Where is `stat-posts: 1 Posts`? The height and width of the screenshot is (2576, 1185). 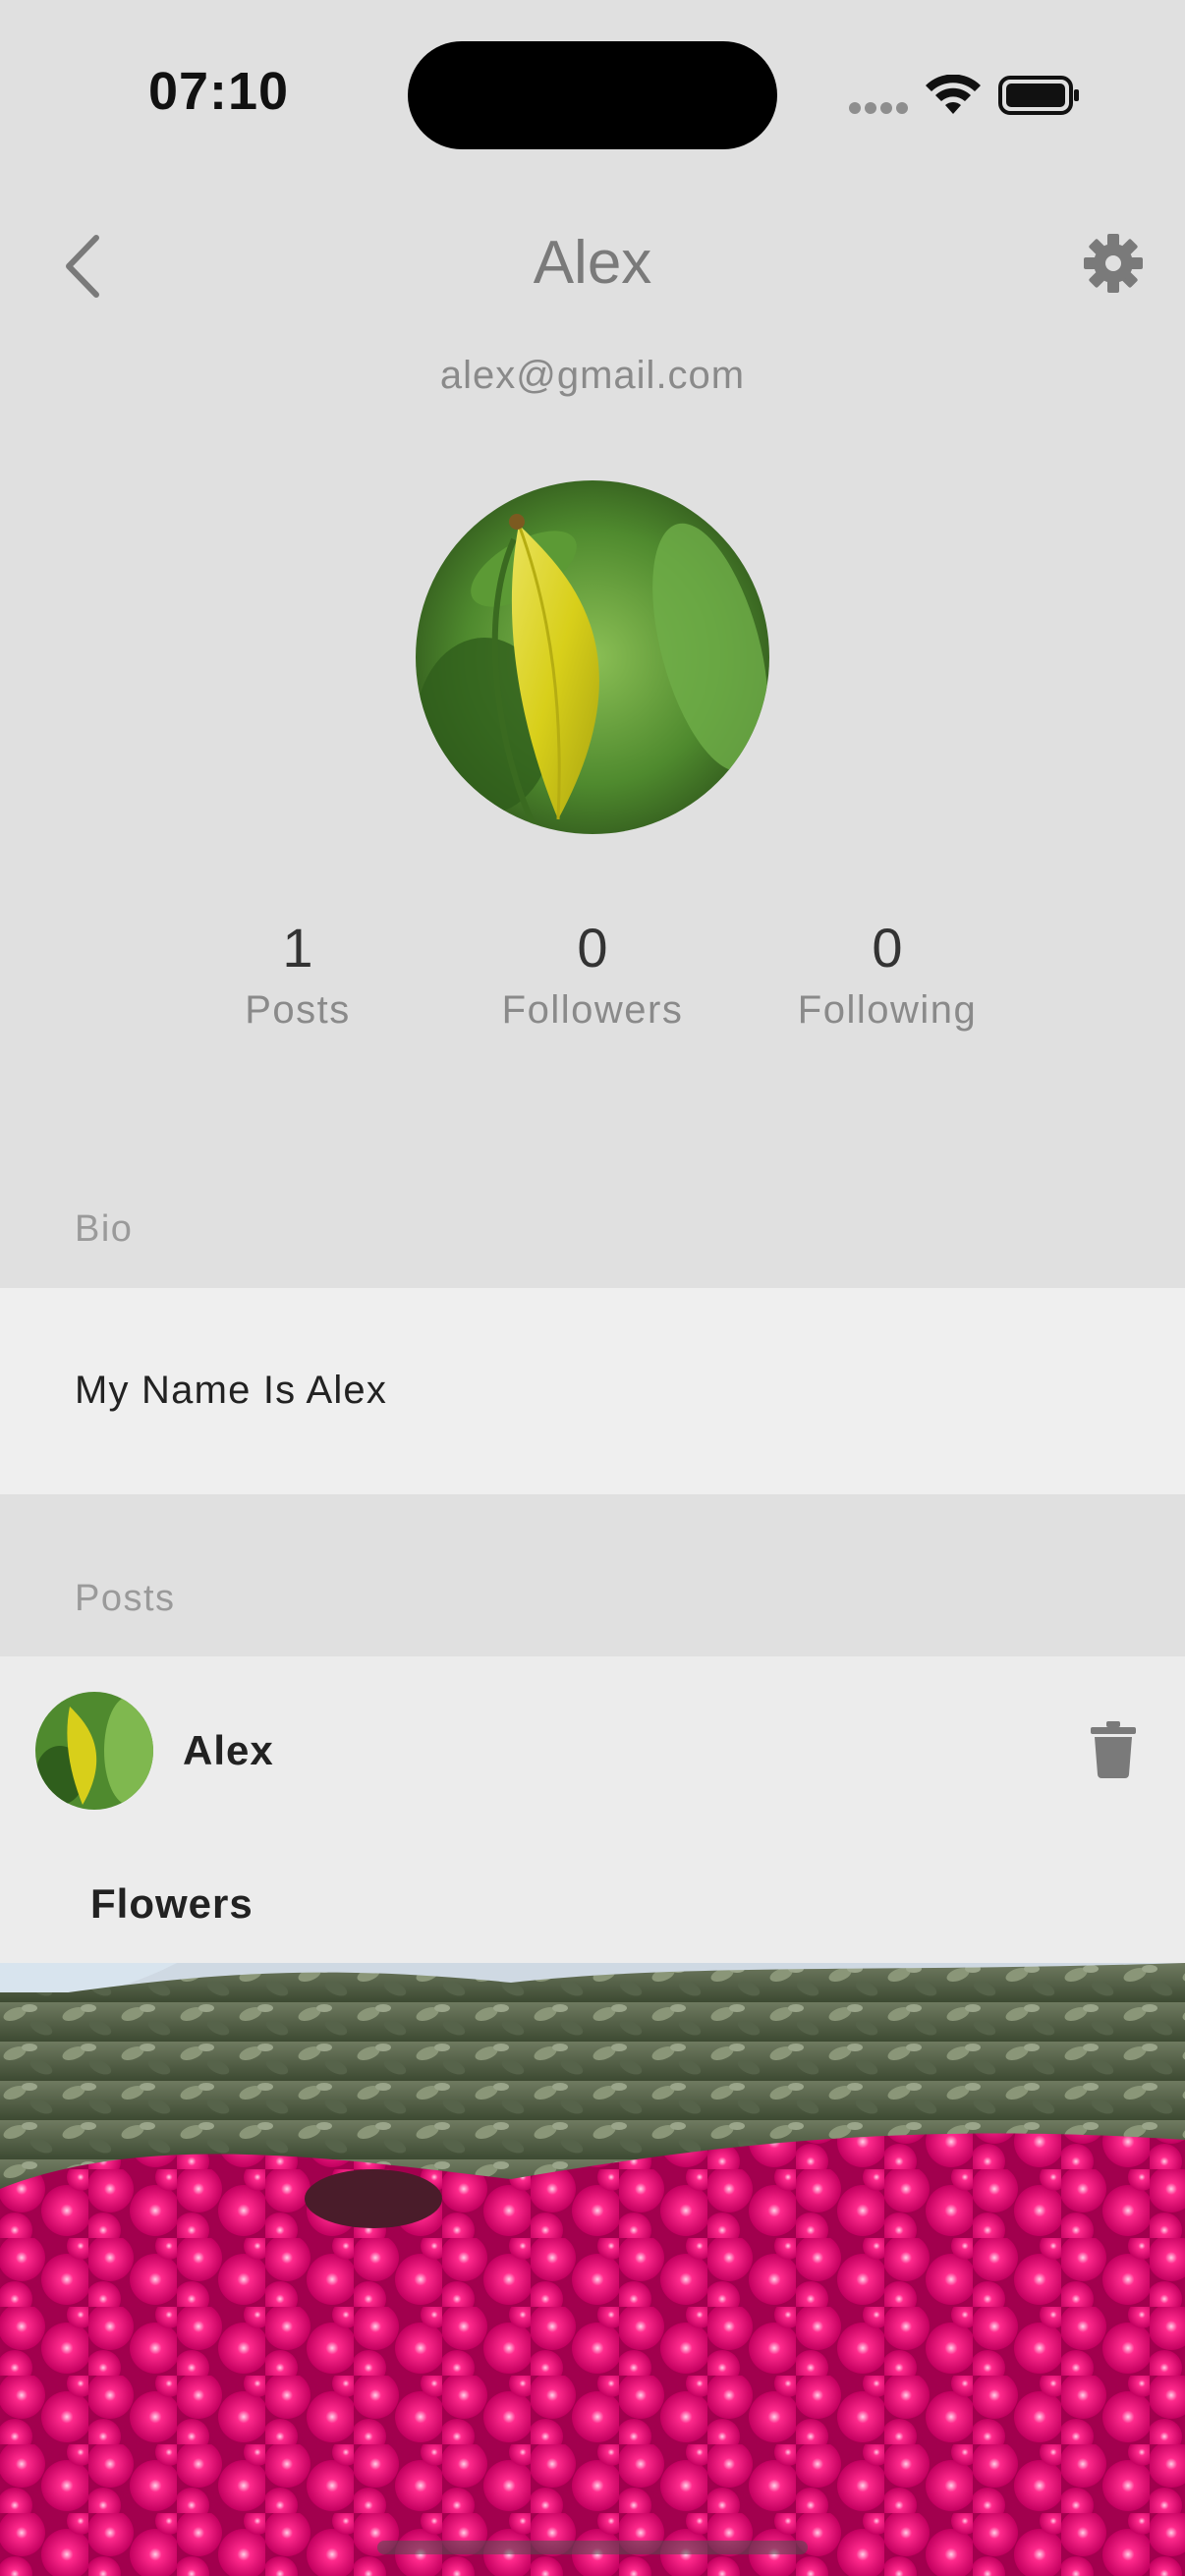
stat-posts: 1 Posts is located at coordinates (297, 973).